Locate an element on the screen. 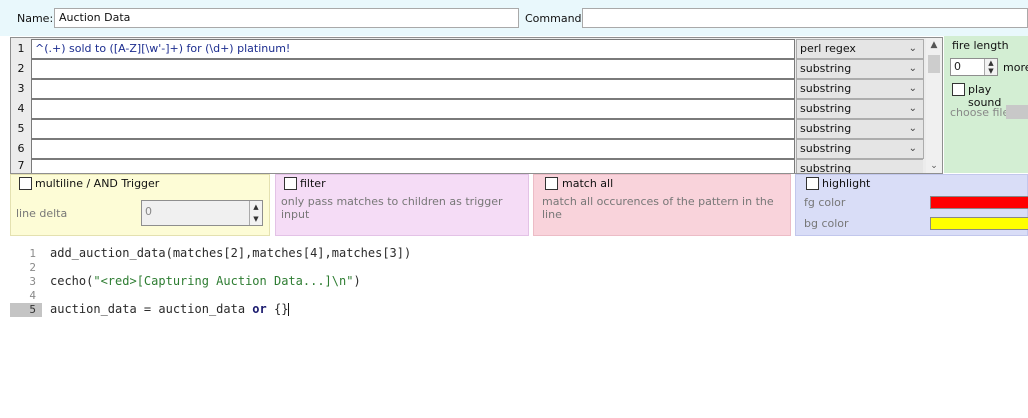  name-label: Name: is located at coordinates (35, 18).